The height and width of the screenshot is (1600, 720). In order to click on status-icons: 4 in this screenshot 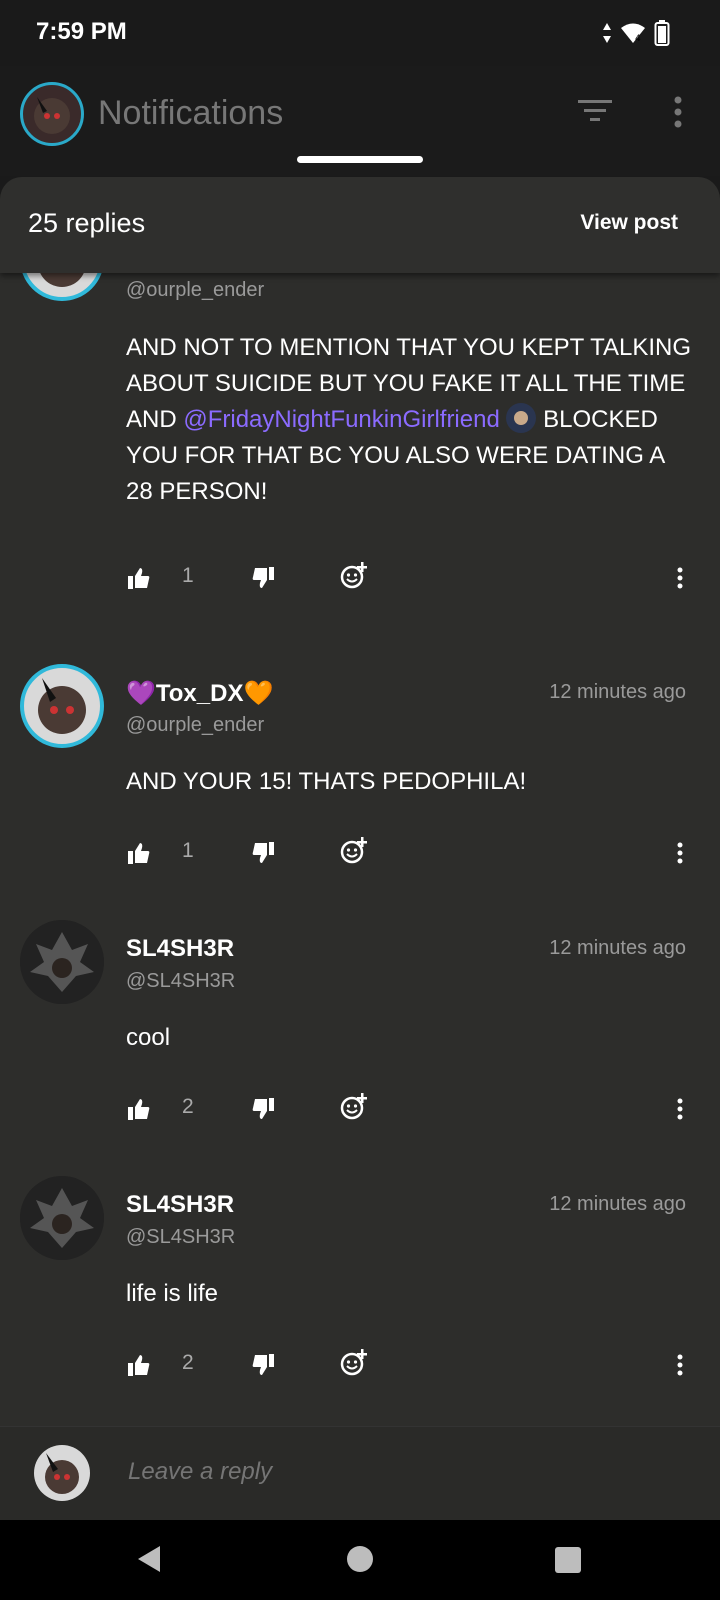, I will do `click(636, 33)`.